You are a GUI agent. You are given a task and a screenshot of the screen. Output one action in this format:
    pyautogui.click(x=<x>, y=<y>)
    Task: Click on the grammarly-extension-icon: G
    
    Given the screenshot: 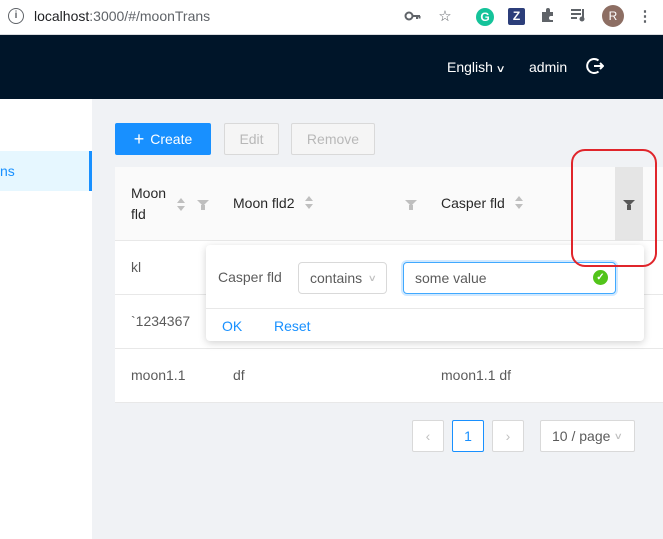 What is the action you would take?
    pyautogui.click(x=485, y=17)
    